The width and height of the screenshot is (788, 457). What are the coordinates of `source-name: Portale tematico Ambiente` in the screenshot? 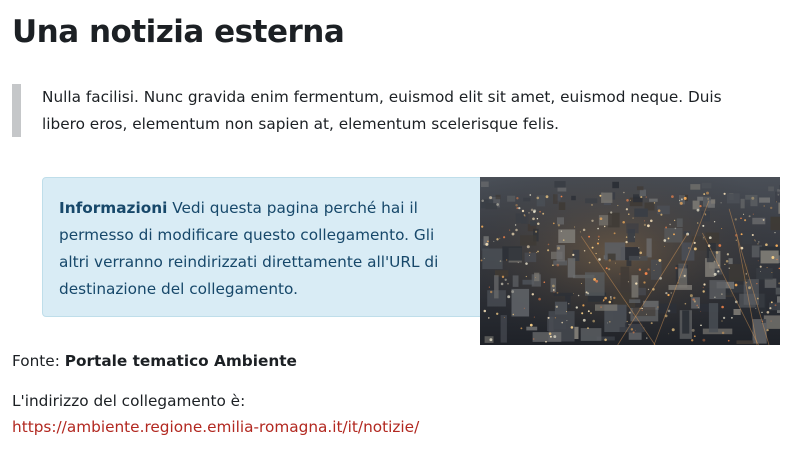 It's located at (180, 361).